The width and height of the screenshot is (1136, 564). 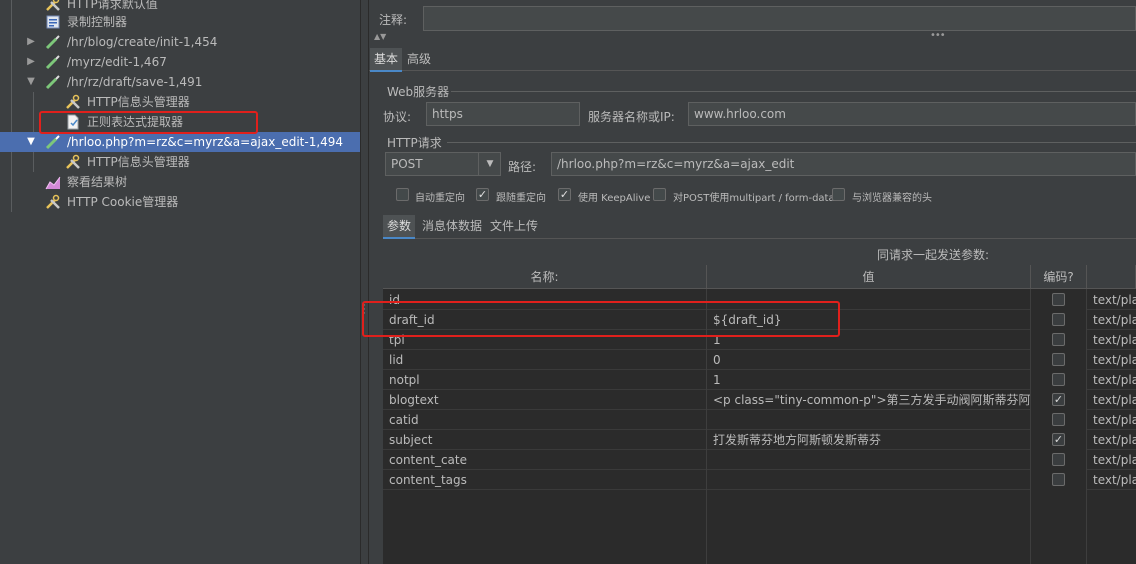 I want to click on param-name: draft_id, so click(x=544, y=320).